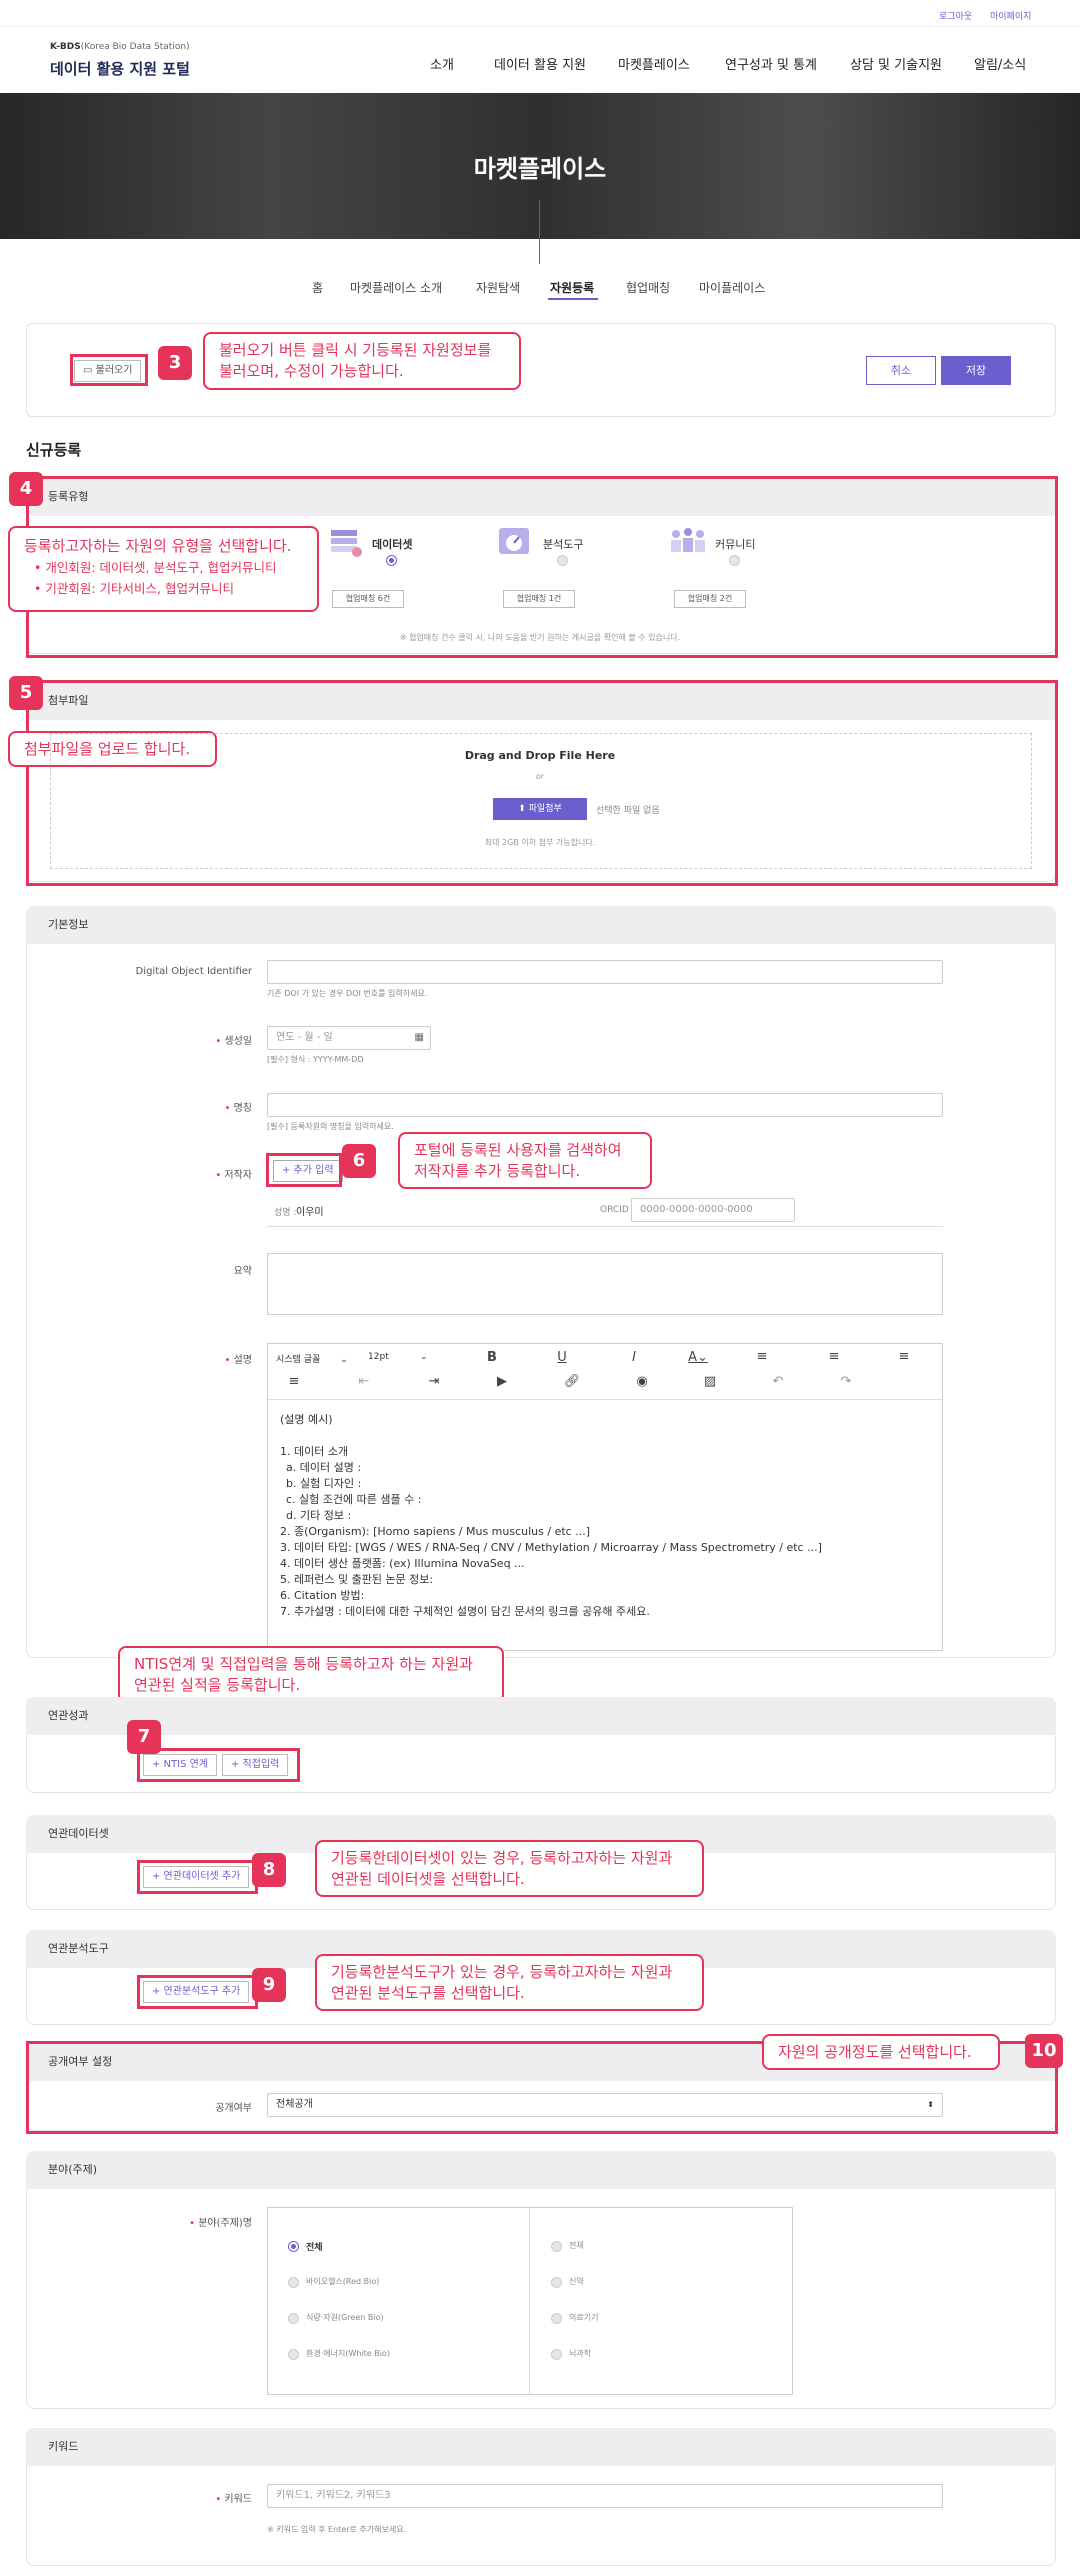  Describe the element at coordinates (242, 1271) in the screenshot. I see `summary-label: 요약` at that location.